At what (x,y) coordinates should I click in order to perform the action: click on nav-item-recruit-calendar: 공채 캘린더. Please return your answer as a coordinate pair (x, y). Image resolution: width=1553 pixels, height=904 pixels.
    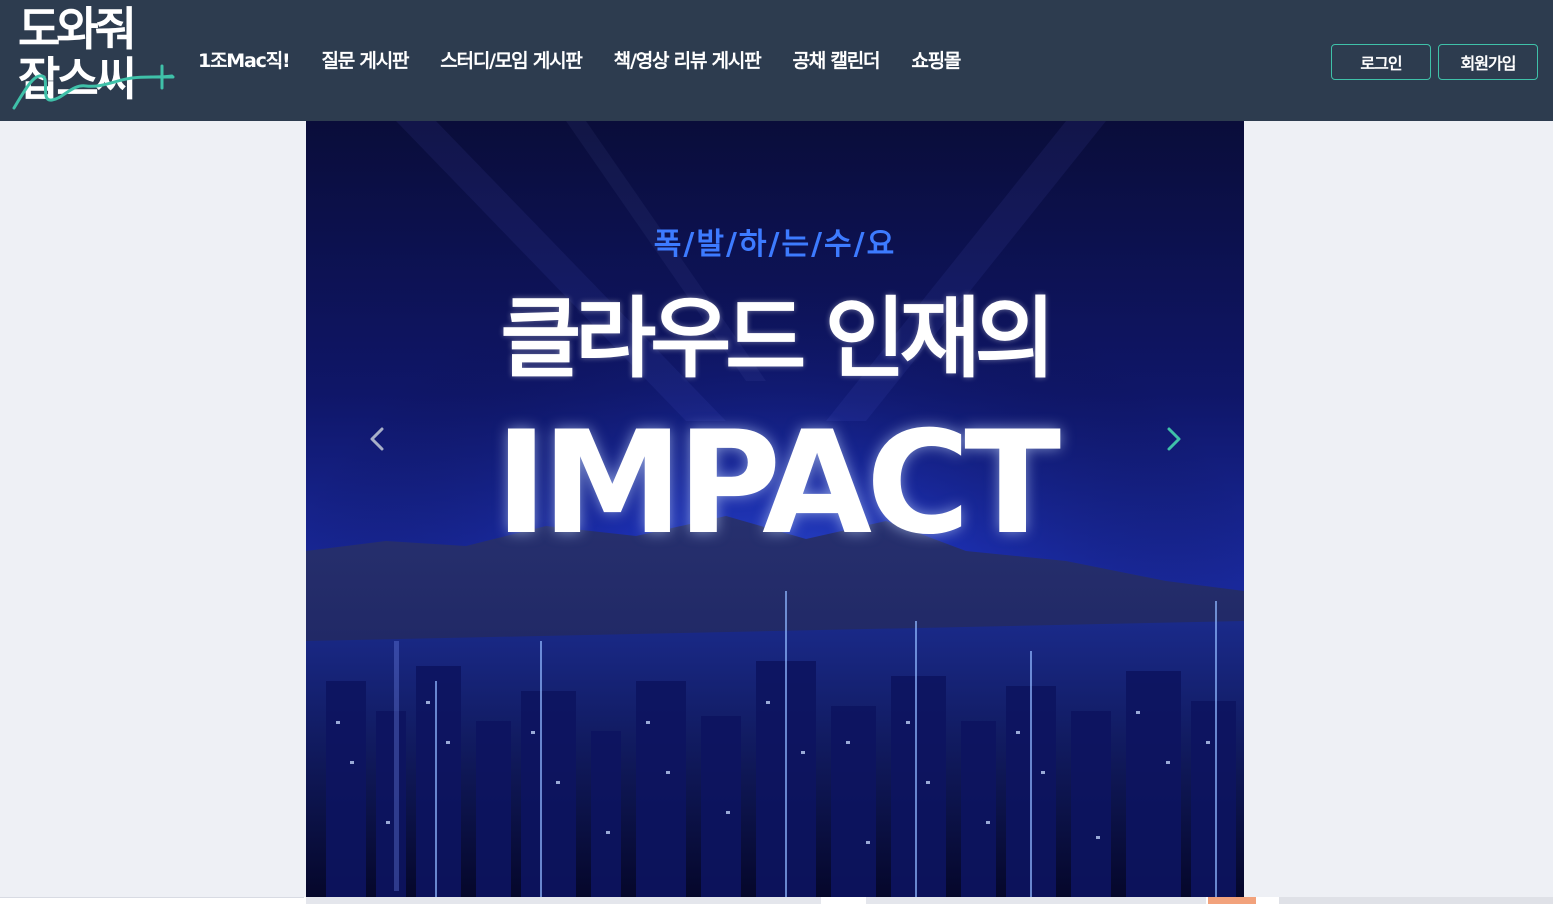
    Looking at the image, I should click on (836, 59).